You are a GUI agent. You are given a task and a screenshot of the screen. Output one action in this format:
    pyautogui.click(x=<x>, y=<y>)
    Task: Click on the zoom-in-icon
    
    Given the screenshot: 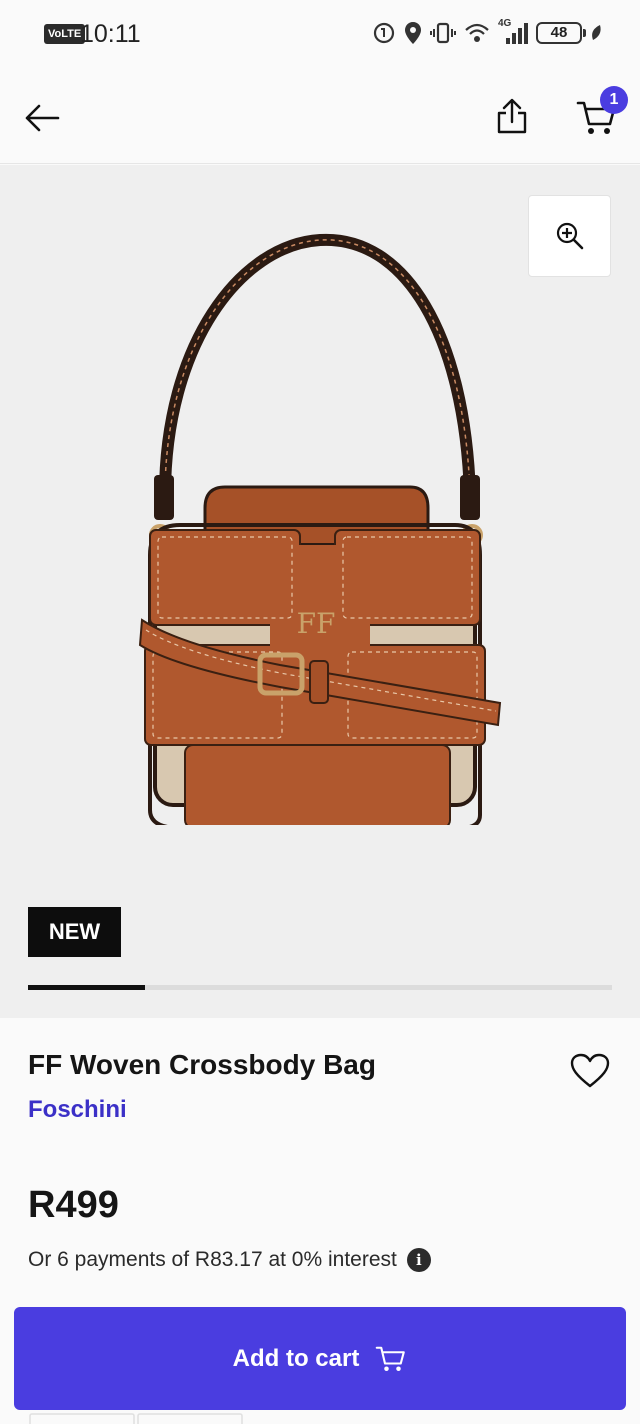 What is the action you would take?
    pyautogui.click(x=569, y=236)
    